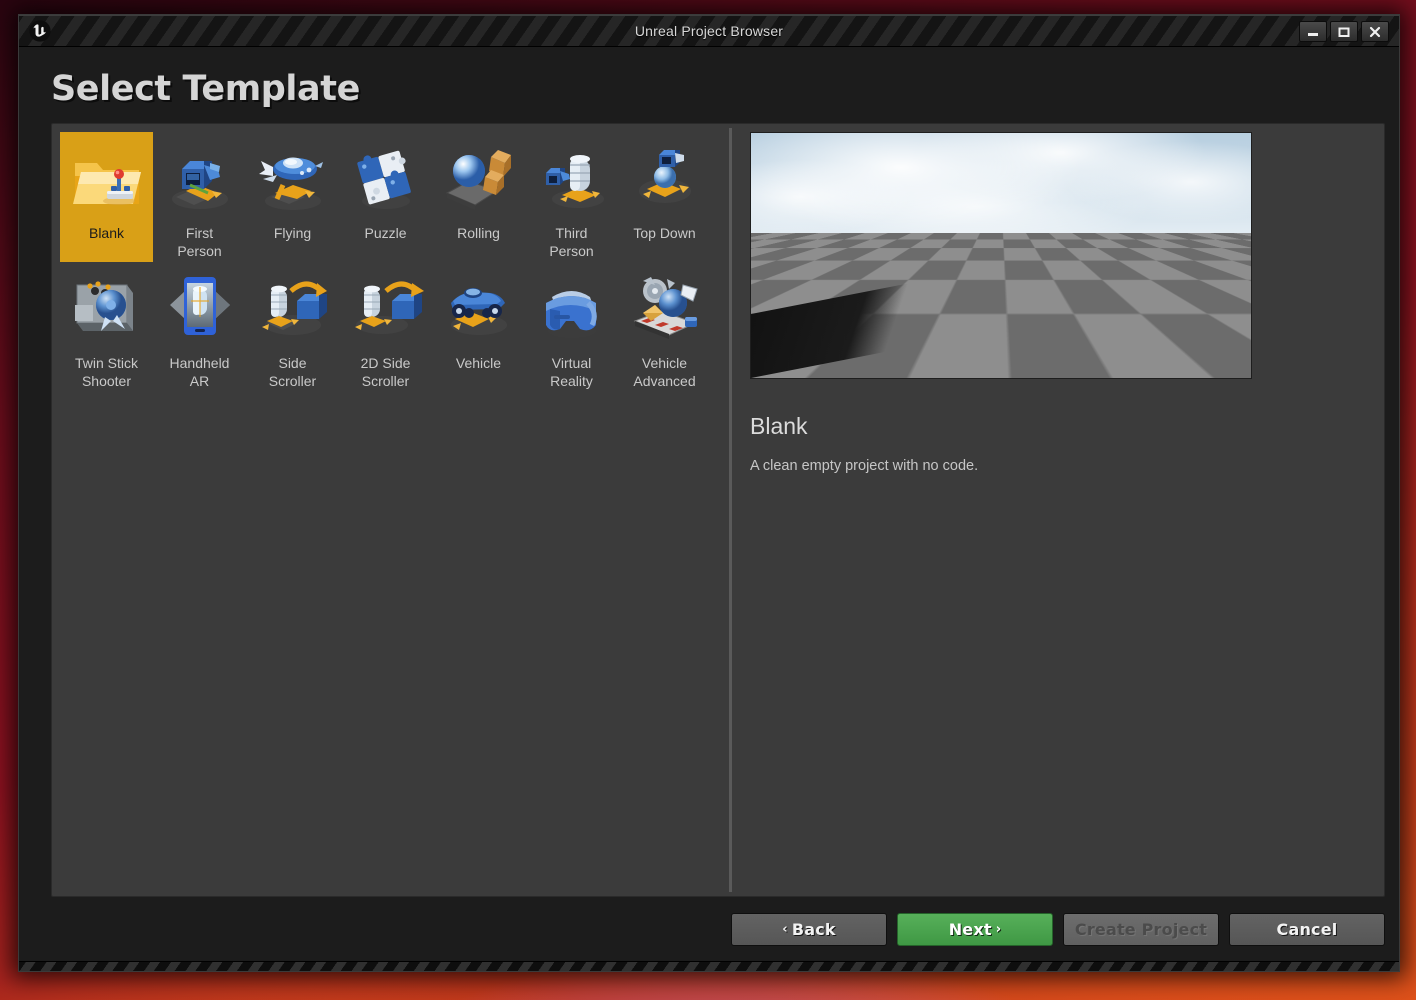  Describe the element at coordinates (665, 179) in the screenshot. I see `top-down-icon` at that location.